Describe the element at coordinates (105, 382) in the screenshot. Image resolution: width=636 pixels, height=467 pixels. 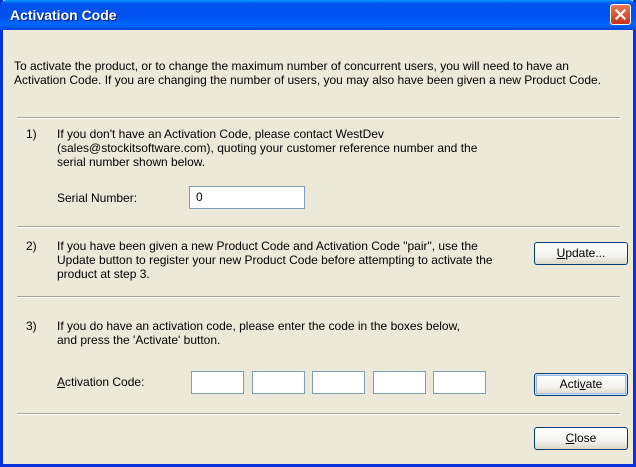
I see `activation-code-label-rest: ctivation Code:` at that location.